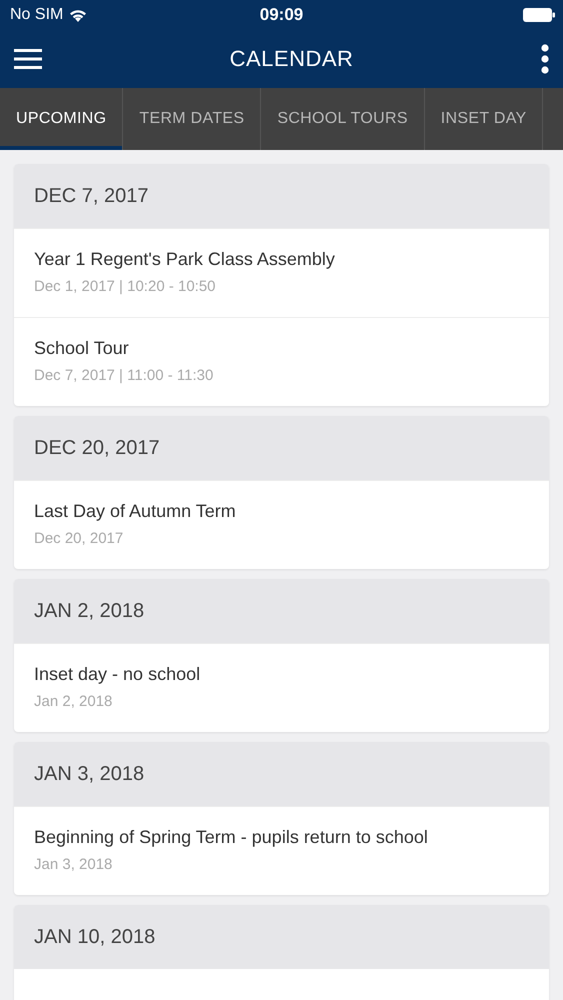  Describe the element at coordinates (281, 448) in the screenshot. I see `date-heading: DEC 20, 2017` at that location.